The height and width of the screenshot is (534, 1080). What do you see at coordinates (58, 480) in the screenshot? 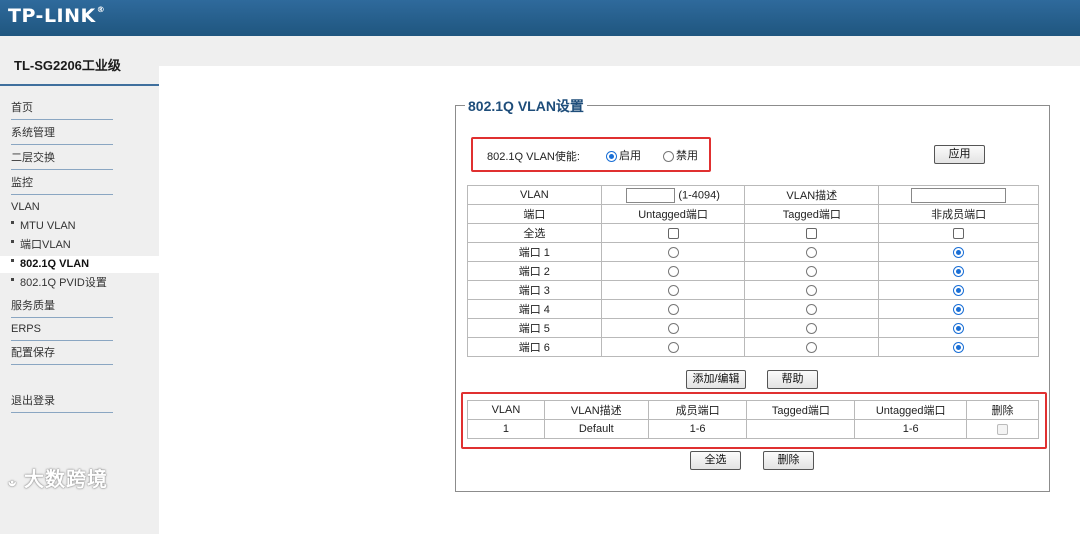
I see `watermark: ಀ 大数跨境` at bounding box center [58, 480].